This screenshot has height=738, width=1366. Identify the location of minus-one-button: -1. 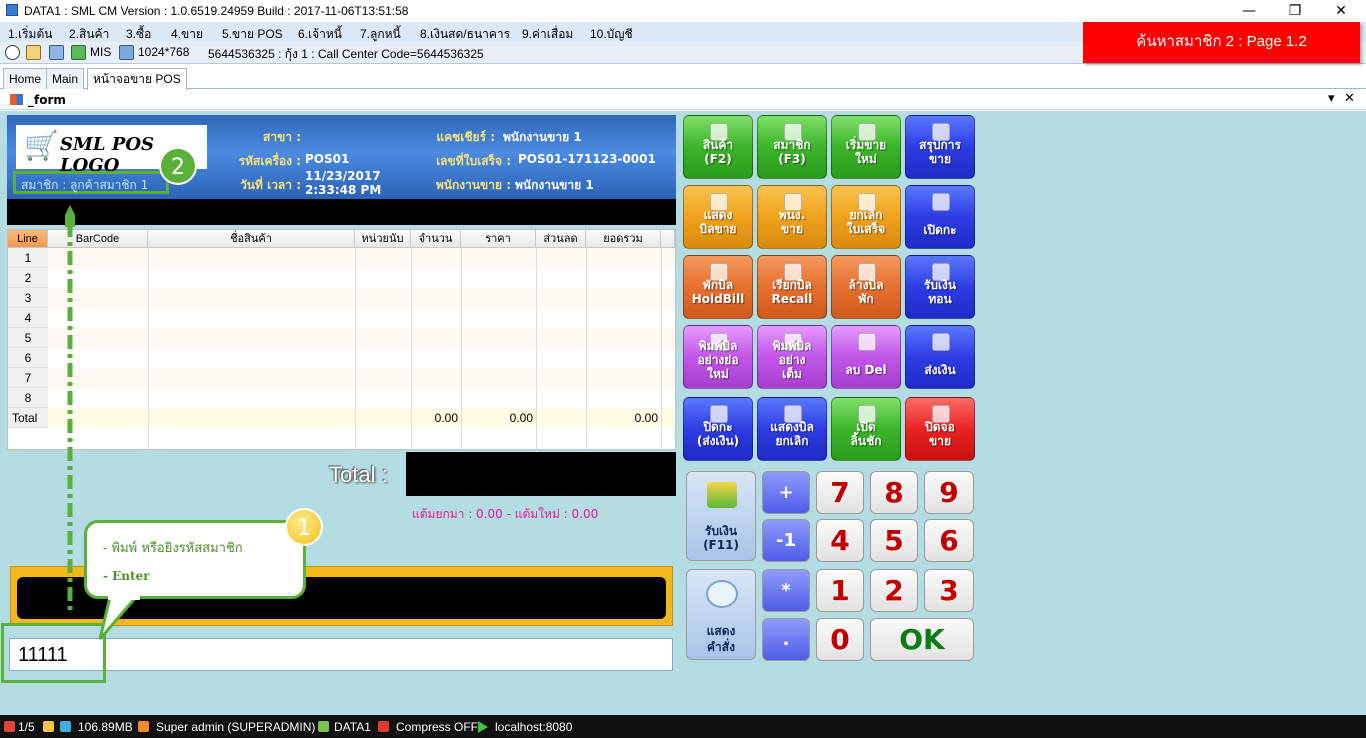
(786, 540).